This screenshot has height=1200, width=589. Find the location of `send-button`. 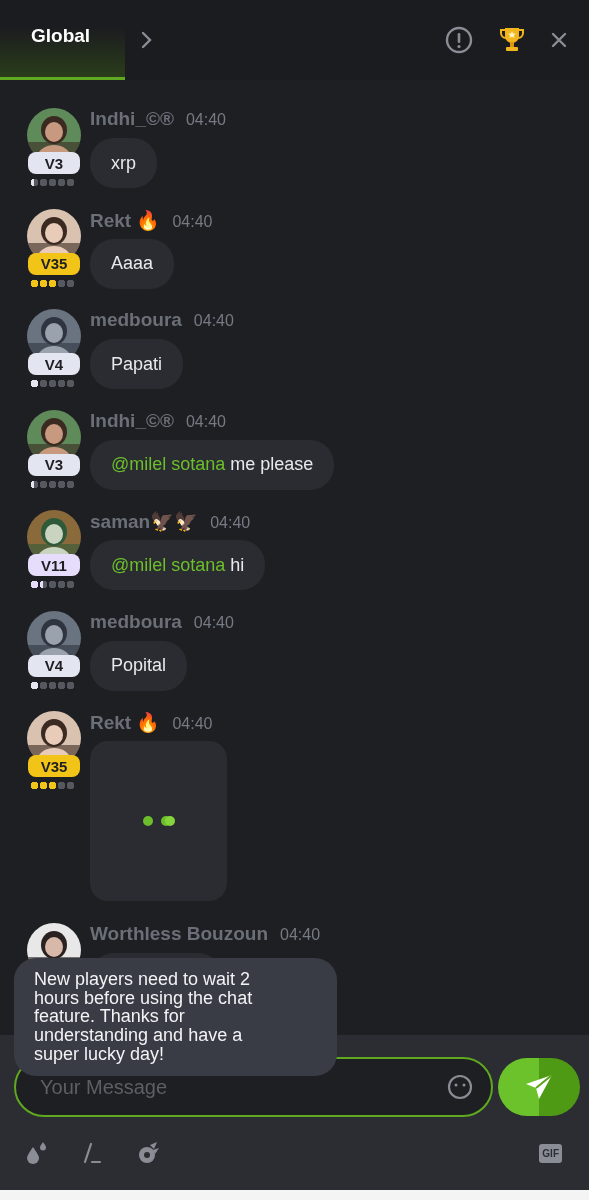

send-button is located at coordinates (539, 1087).